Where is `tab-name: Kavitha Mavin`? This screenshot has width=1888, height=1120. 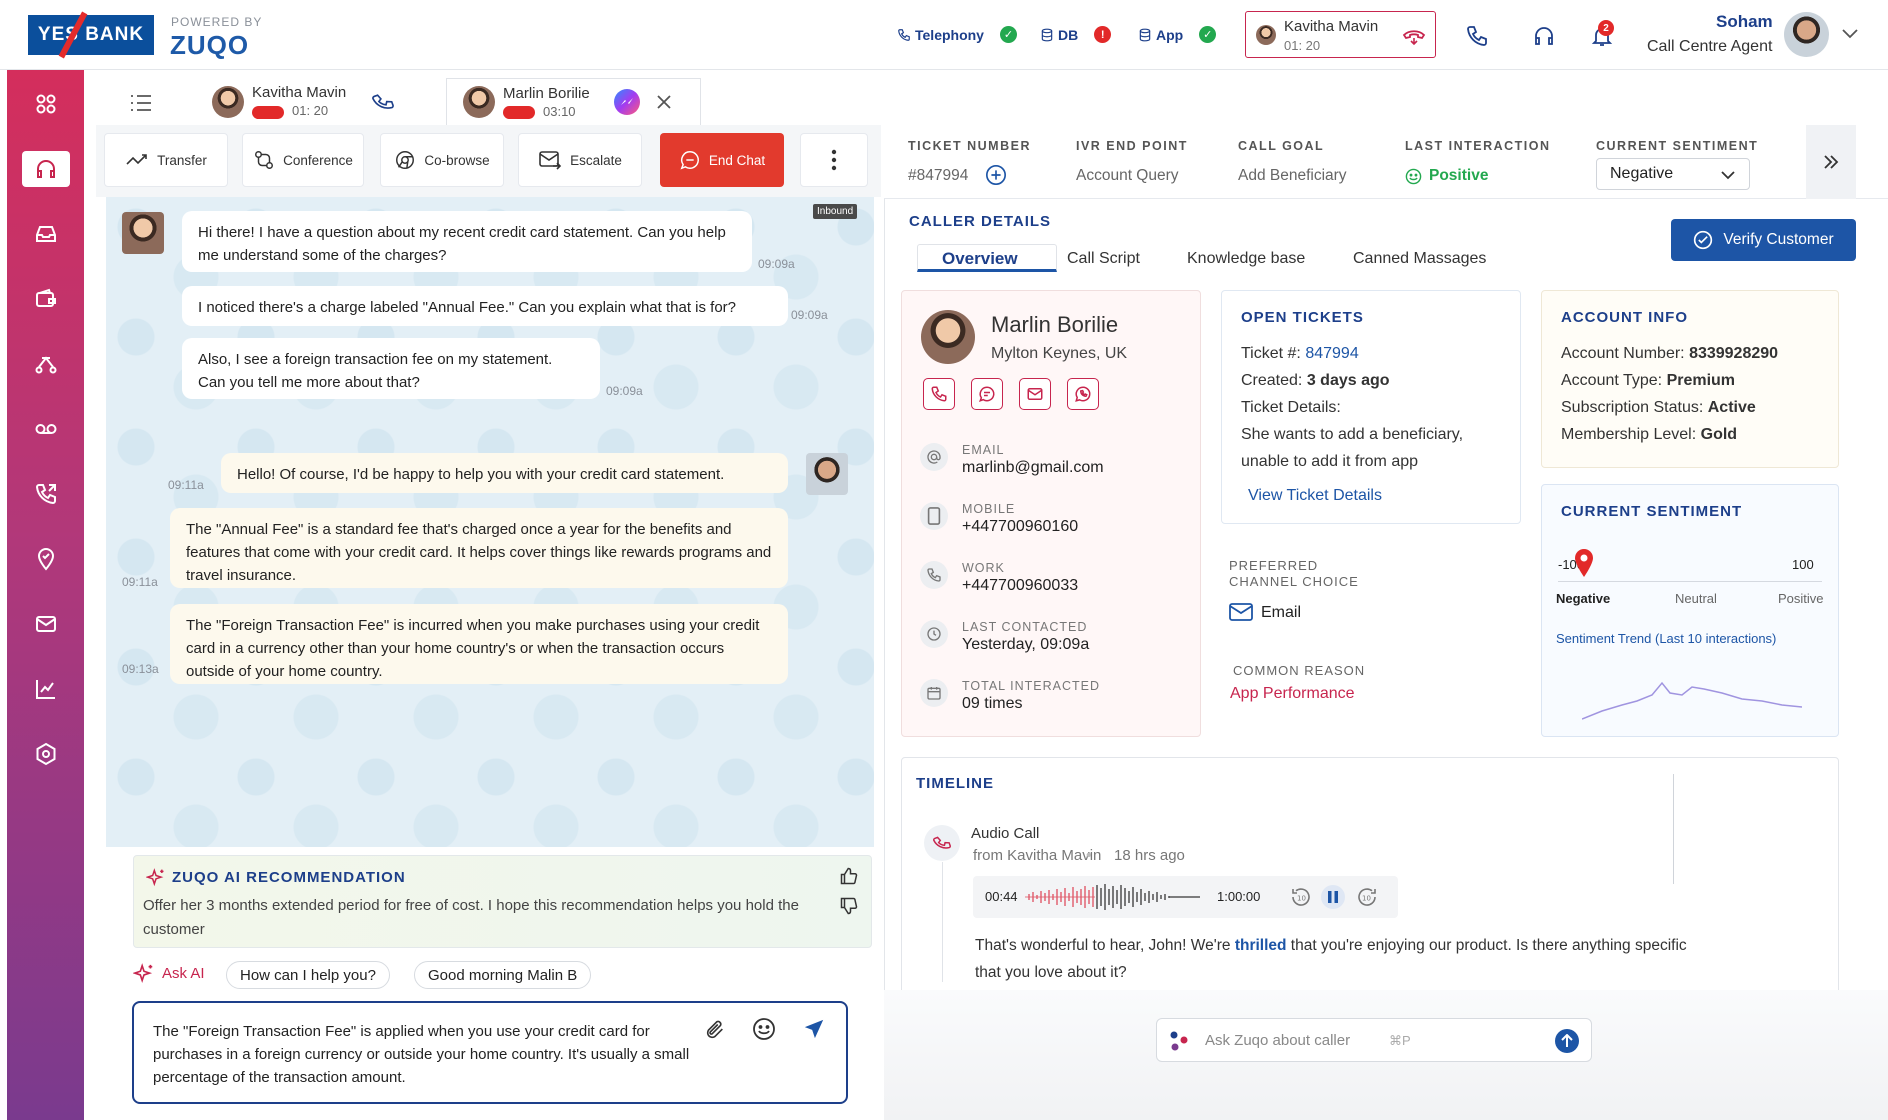 tab-name: Kavitha Mavin is located at coordinates (299, 93).